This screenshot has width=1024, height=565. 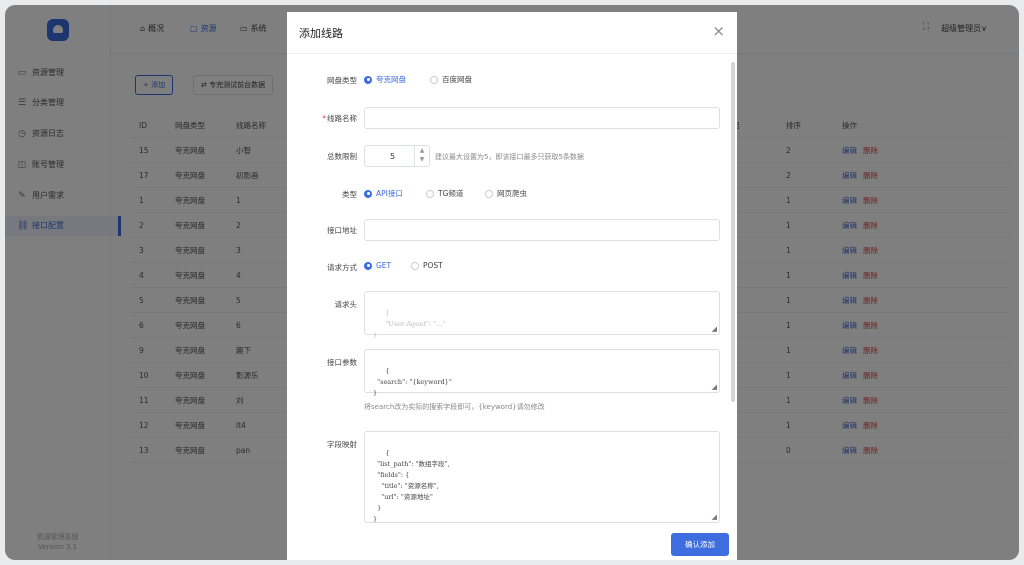 I want to click on radio-get: GET, so click(x=377, y=265).